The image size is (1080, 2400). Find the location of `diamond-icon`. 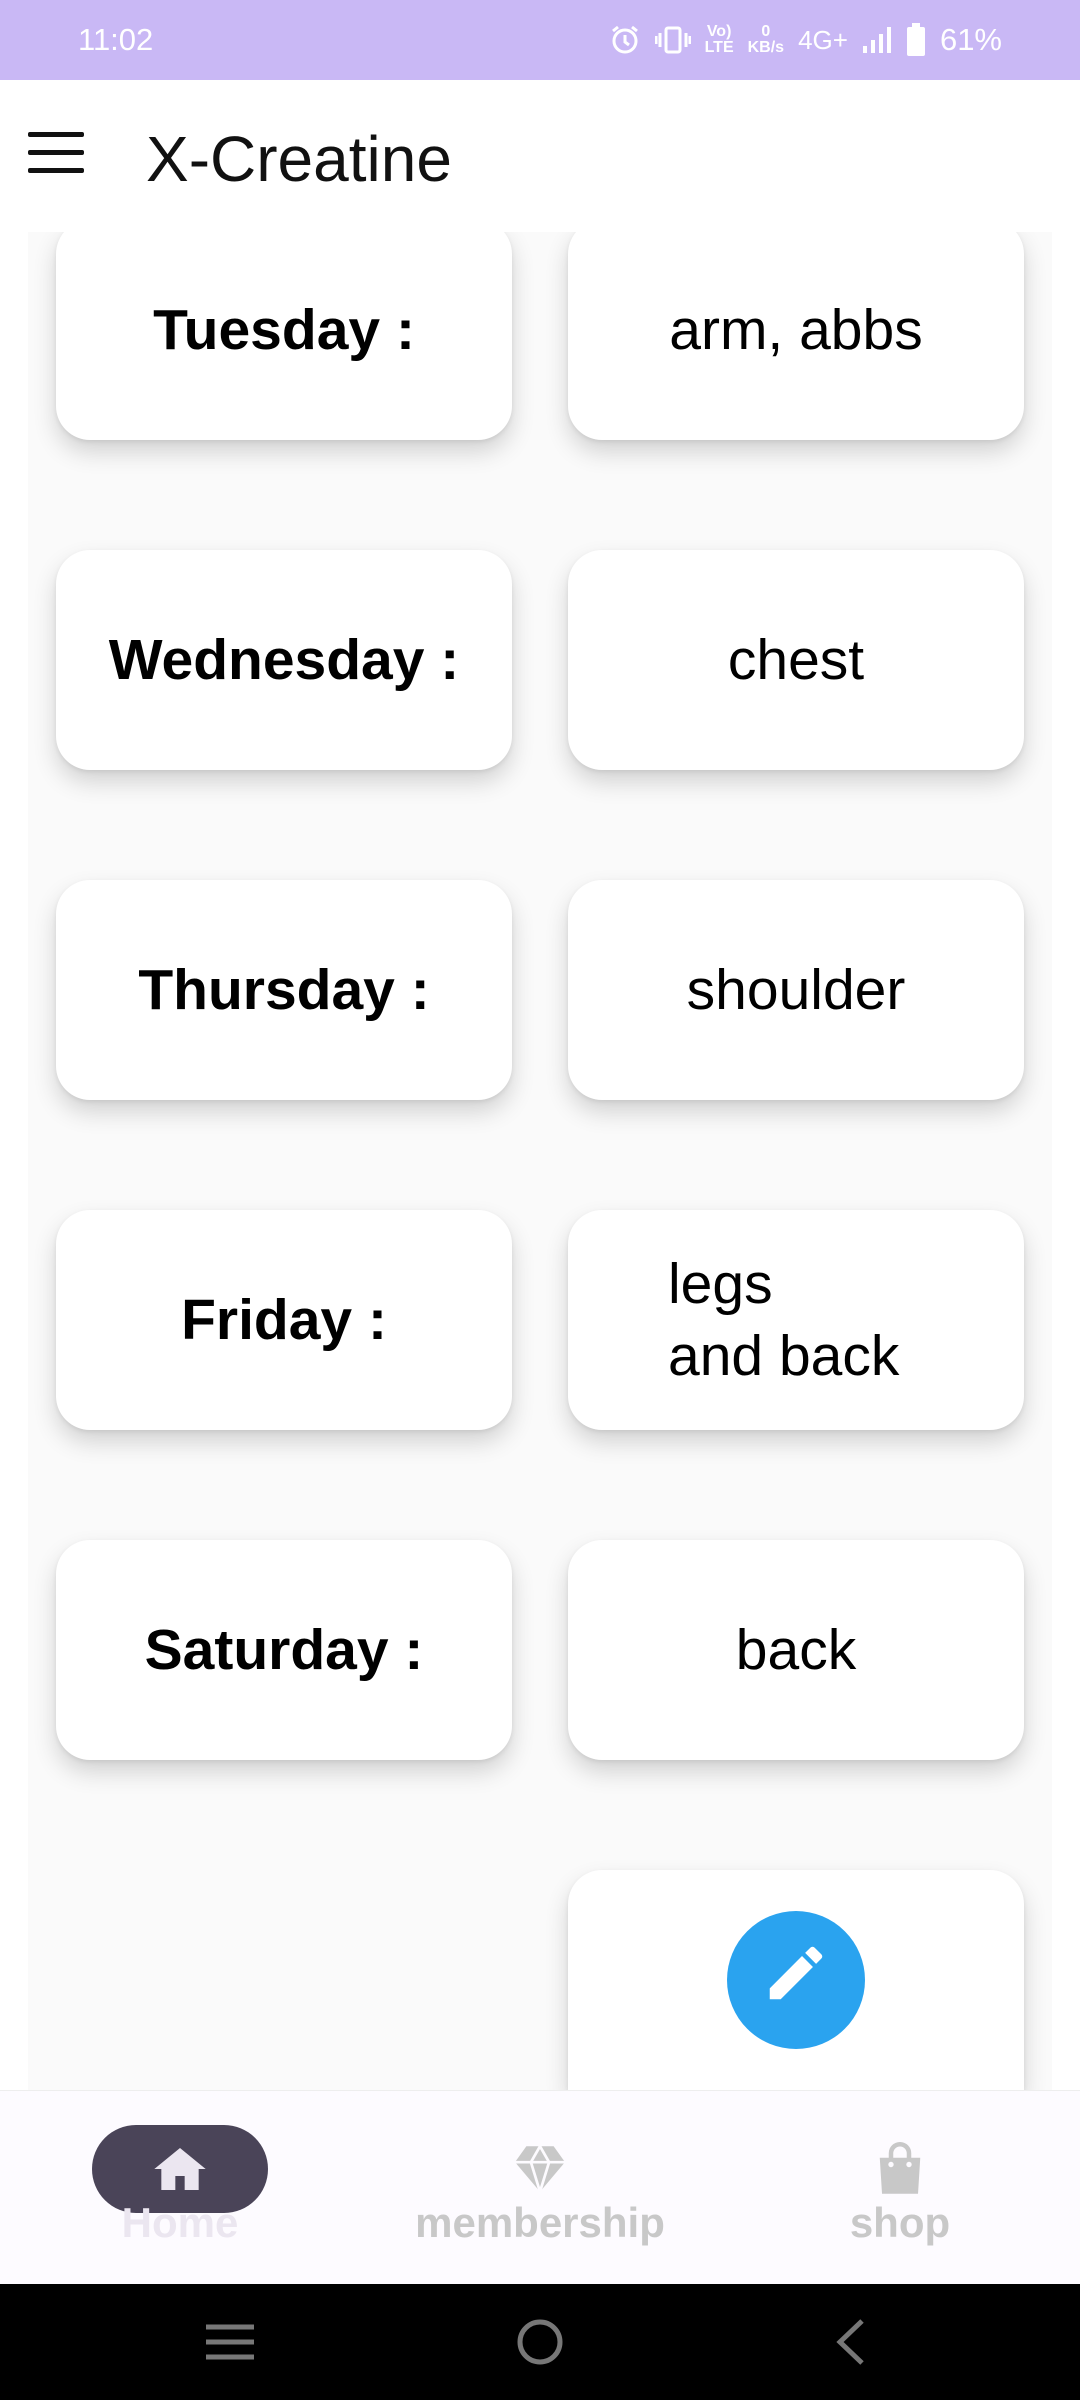

diamond-icon is located at coordinates (540, 2169).